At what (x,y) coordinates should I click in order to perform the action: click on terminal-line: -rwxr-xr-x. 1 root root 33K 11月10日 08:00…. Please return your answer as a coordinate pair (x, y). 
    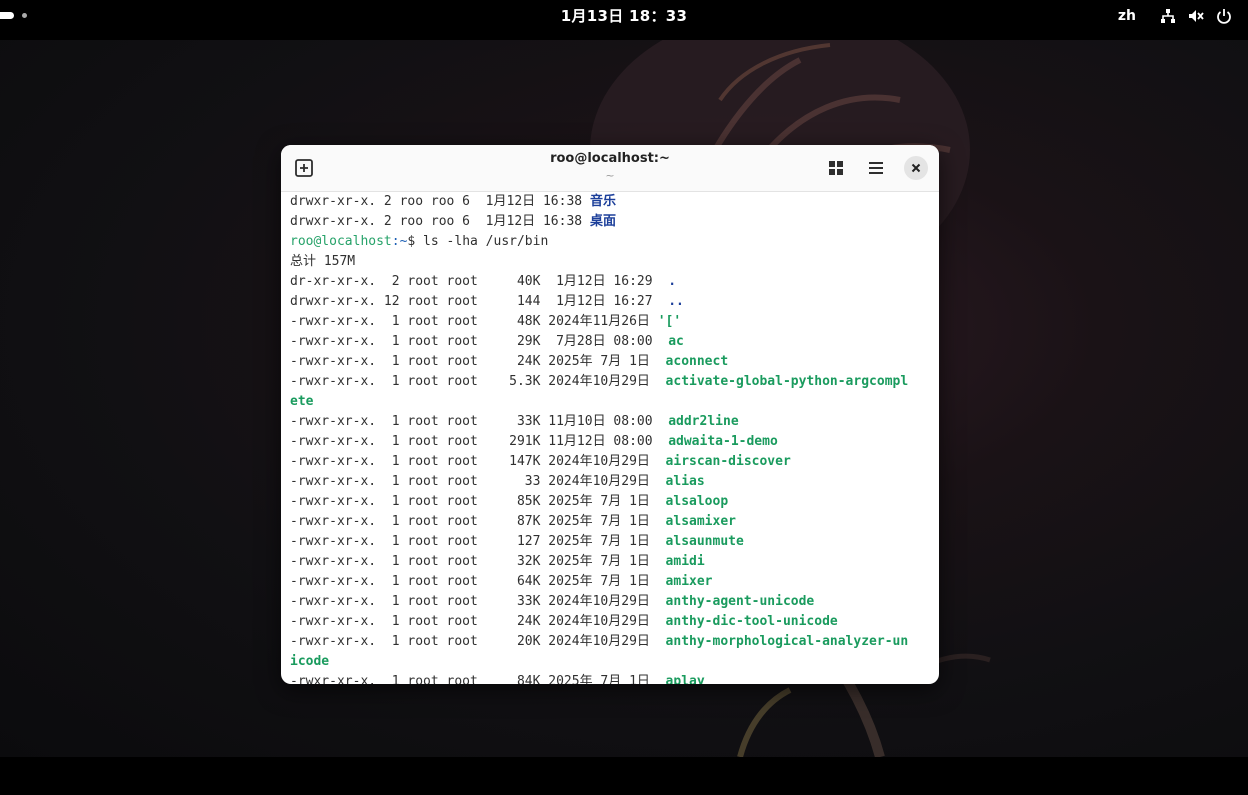
    Looking at the image, I should click on (612, 422).